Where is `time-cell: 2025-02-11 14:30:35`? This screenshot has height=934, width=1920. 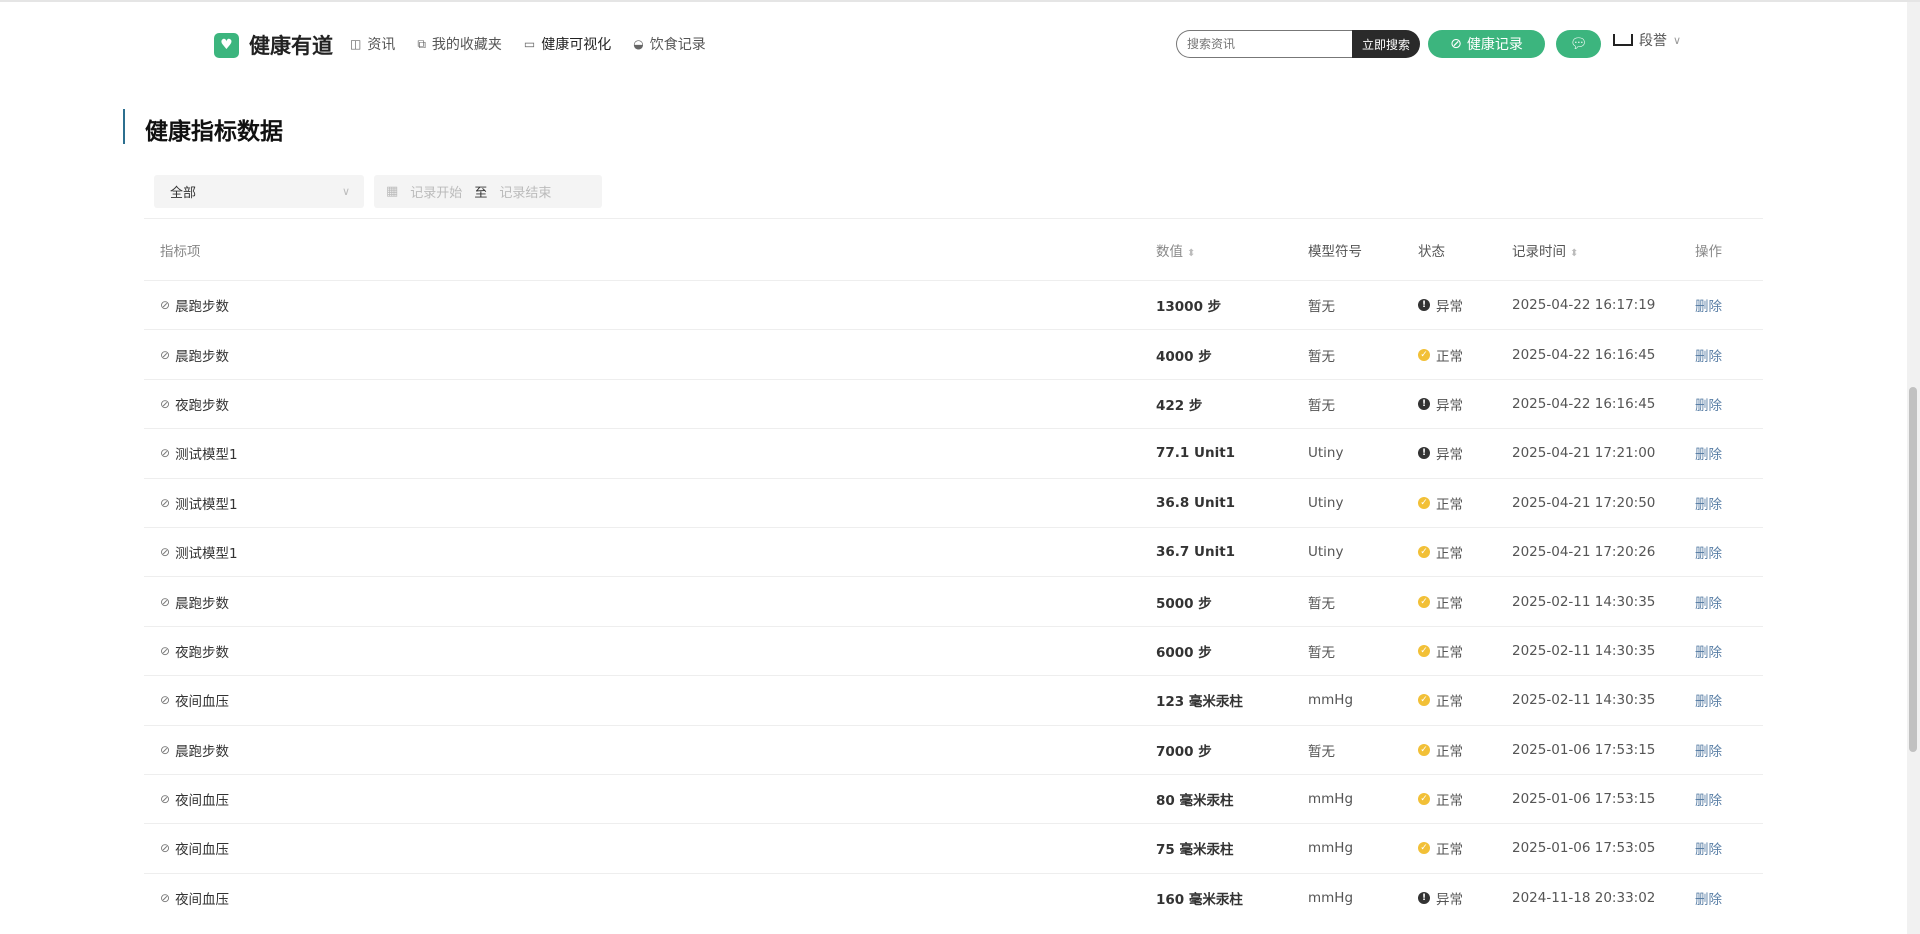
time-cell: 2025-02-11 14:30:35 is located at coordinates (1584, 601).